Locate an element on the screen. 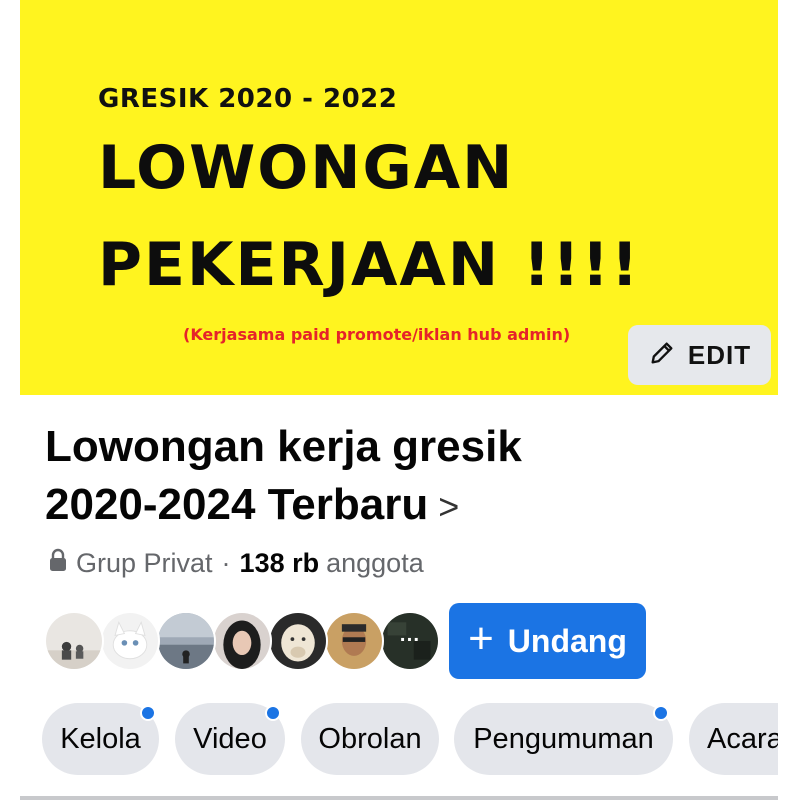 The image size is (800, 800). tab-acara: Acara is located at coordinates (733, 739).